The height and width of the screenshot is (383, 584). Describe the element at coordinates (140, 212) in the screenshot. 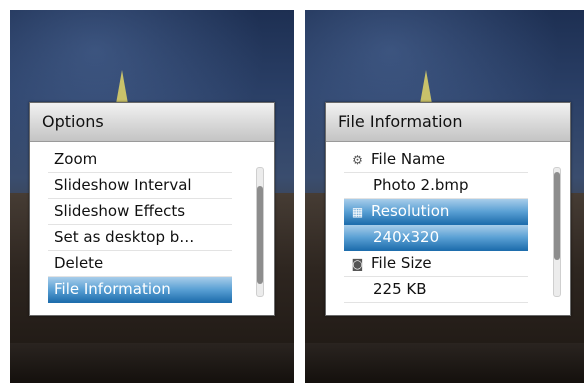

I see `menu-item-slideshow-effects: Slideshow Effects` at that location.